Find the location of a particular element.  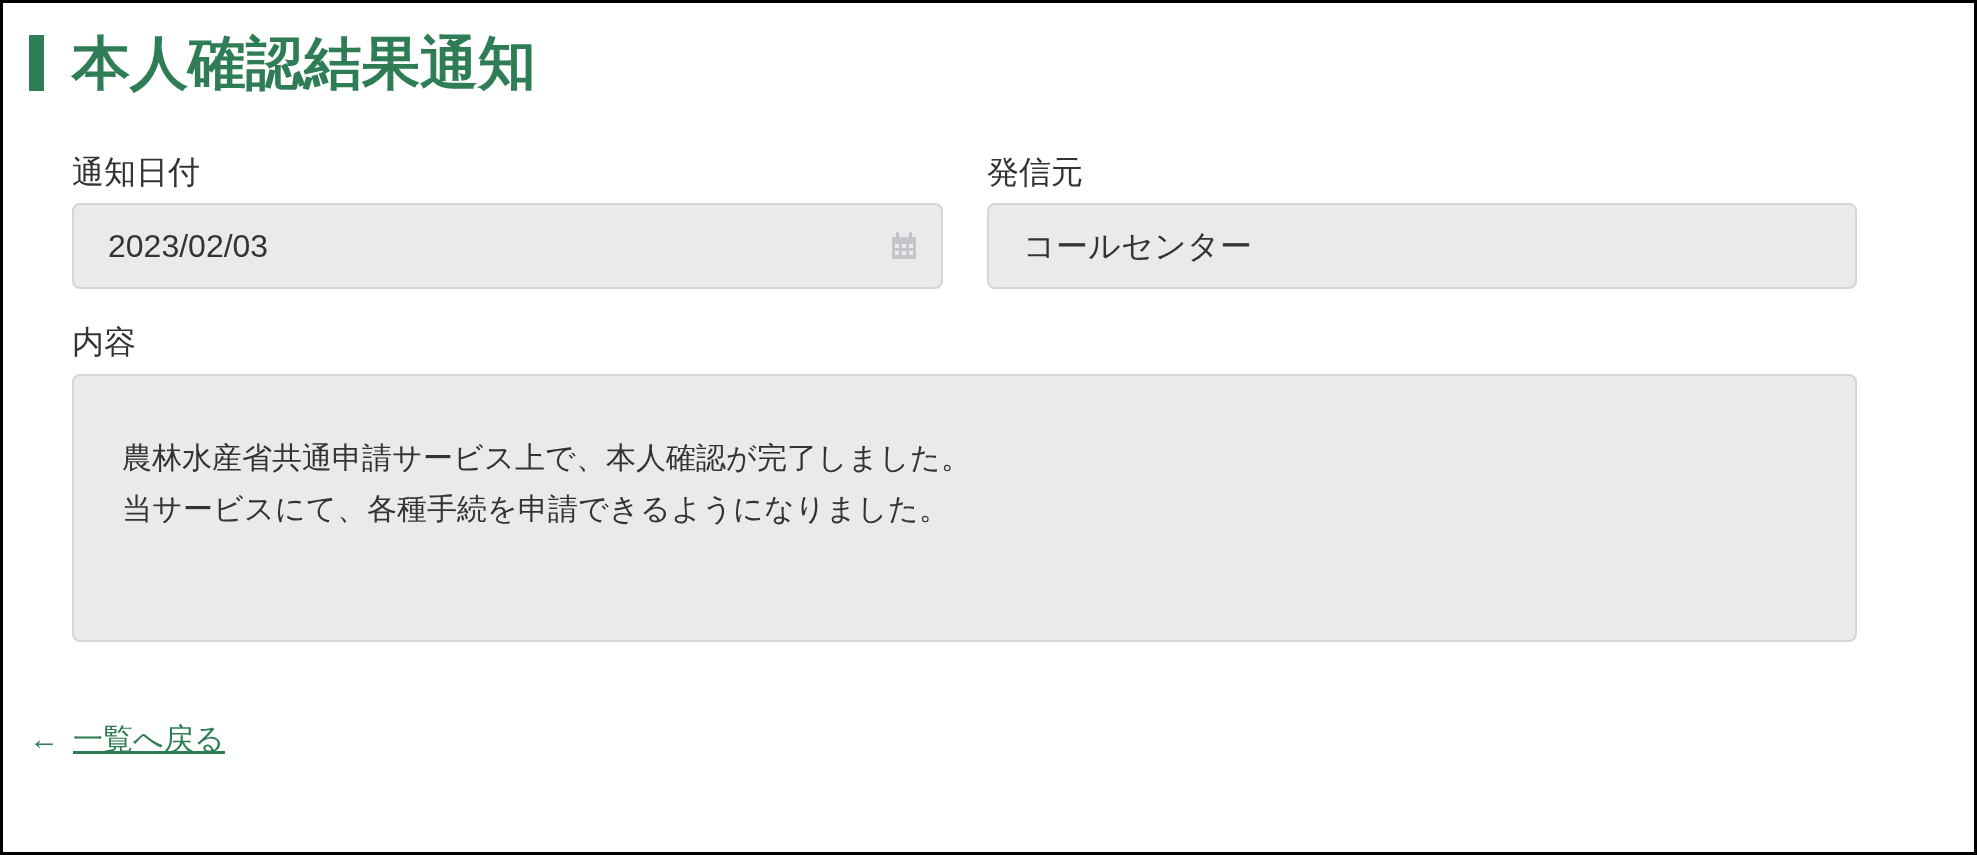

calendar-icon is located at coordinates (903, 246).